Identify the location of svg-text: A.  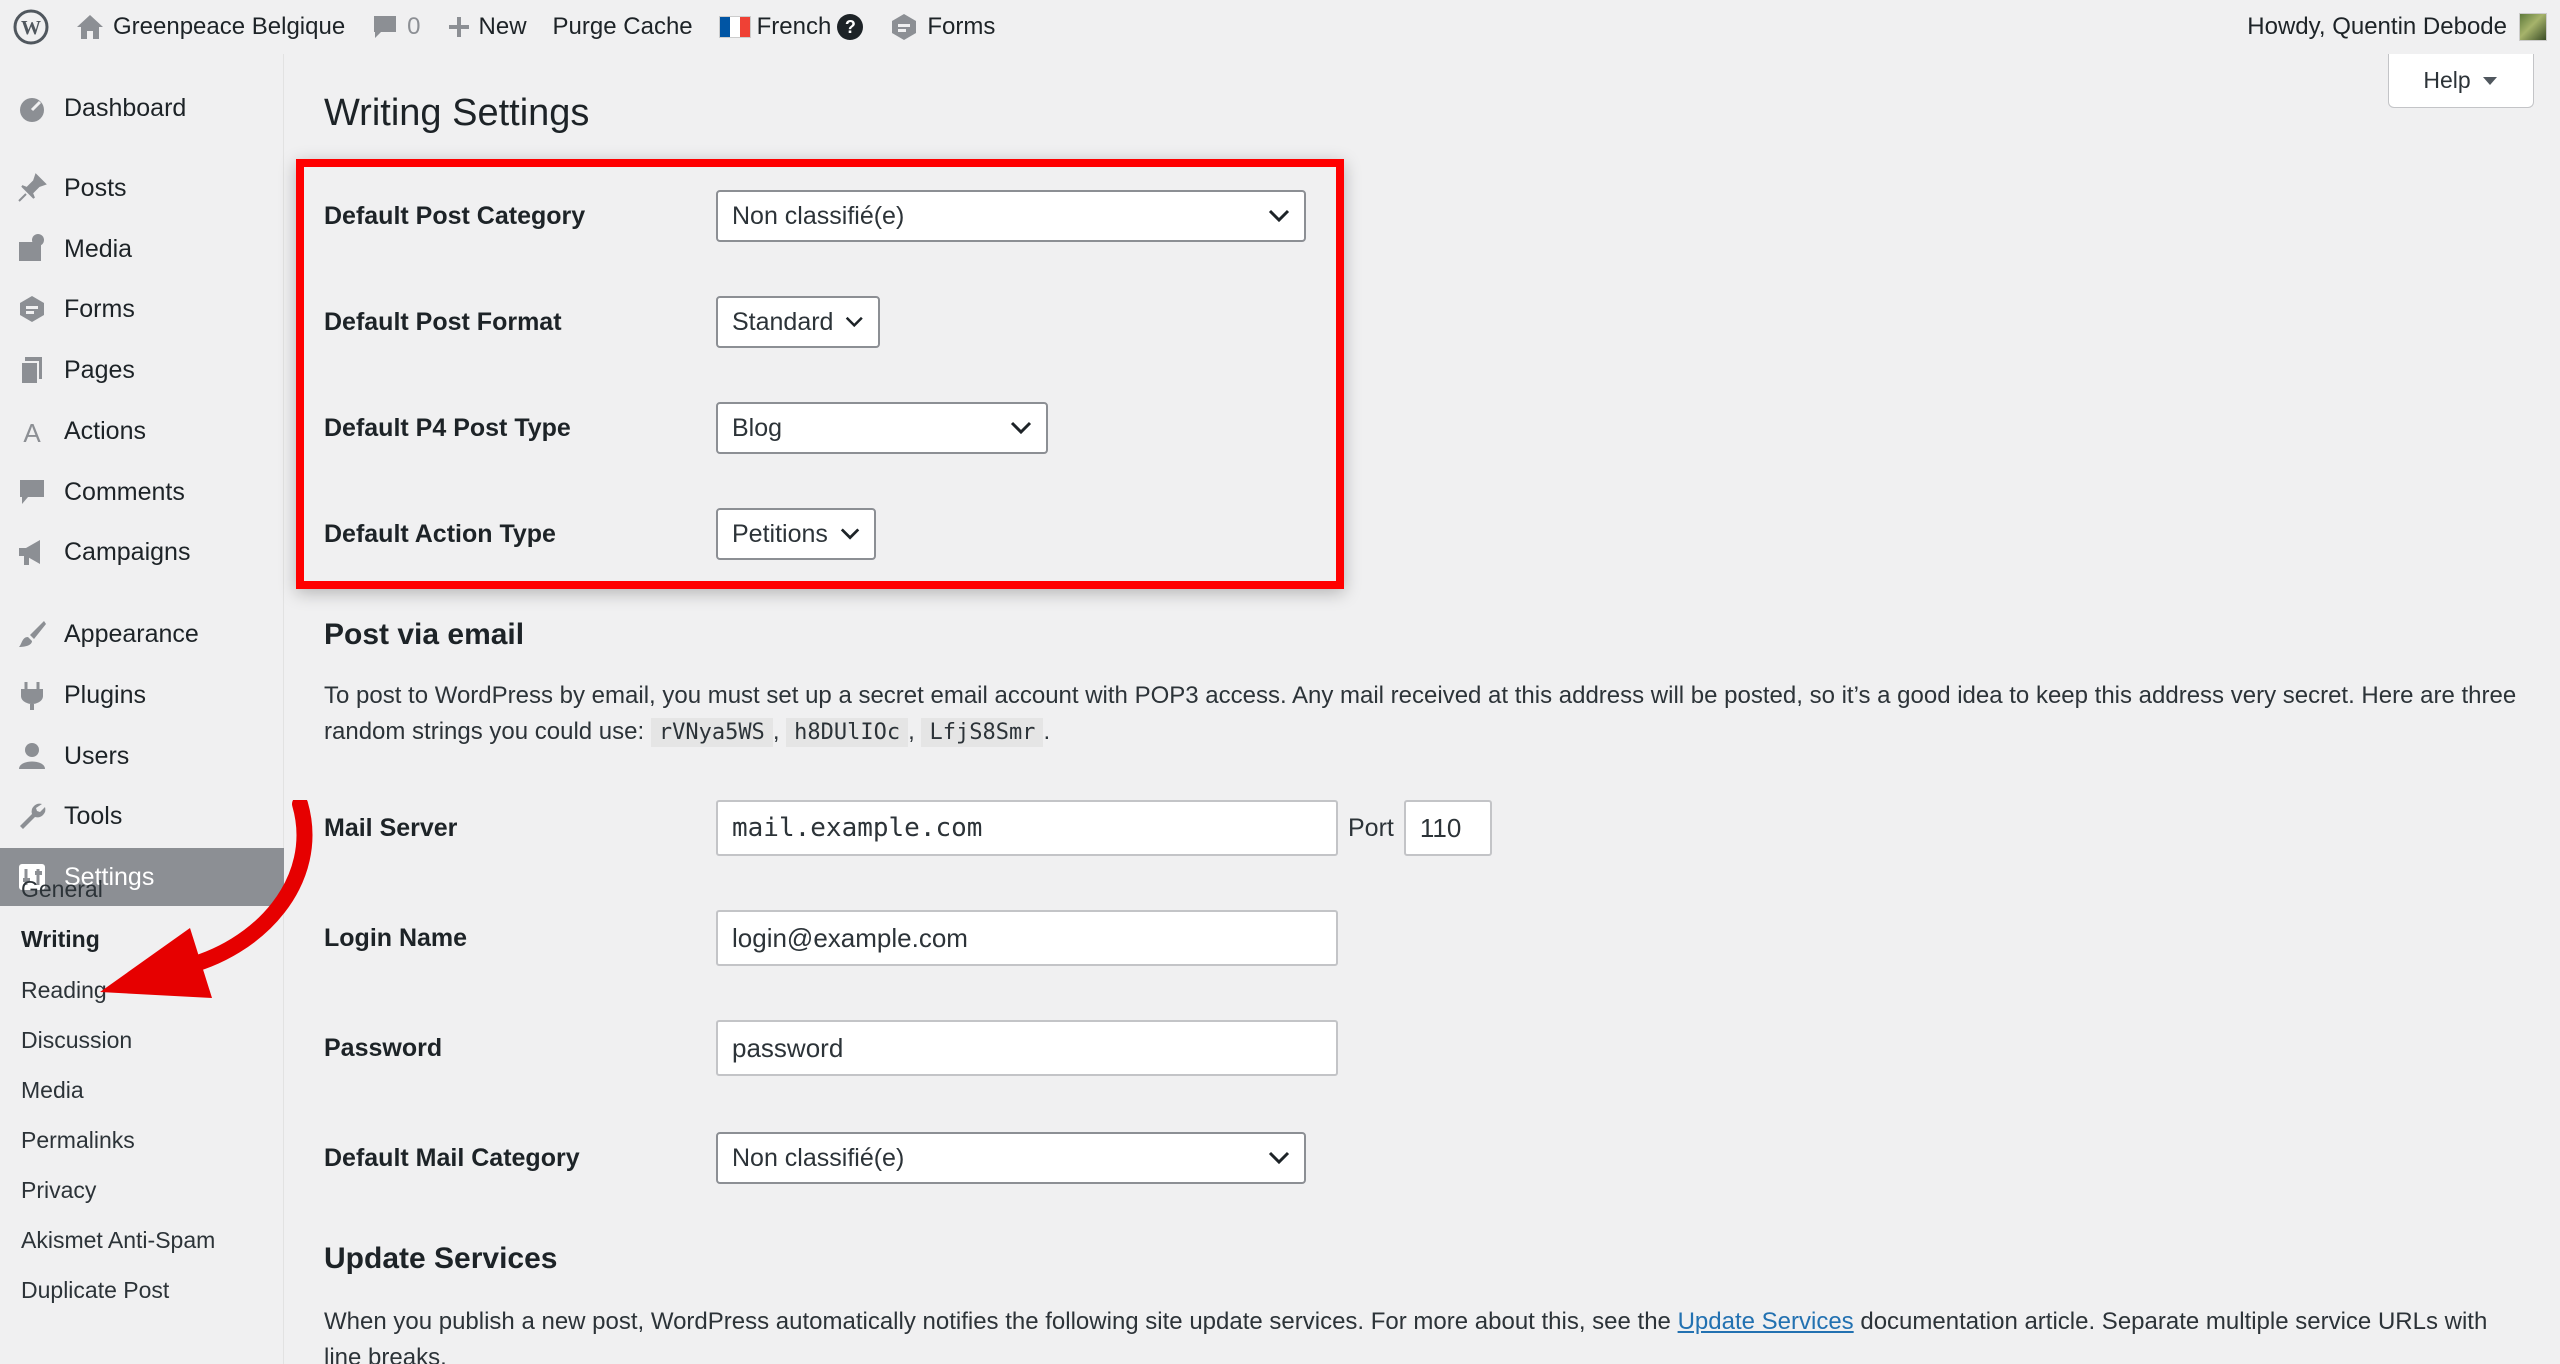
(32, 432).